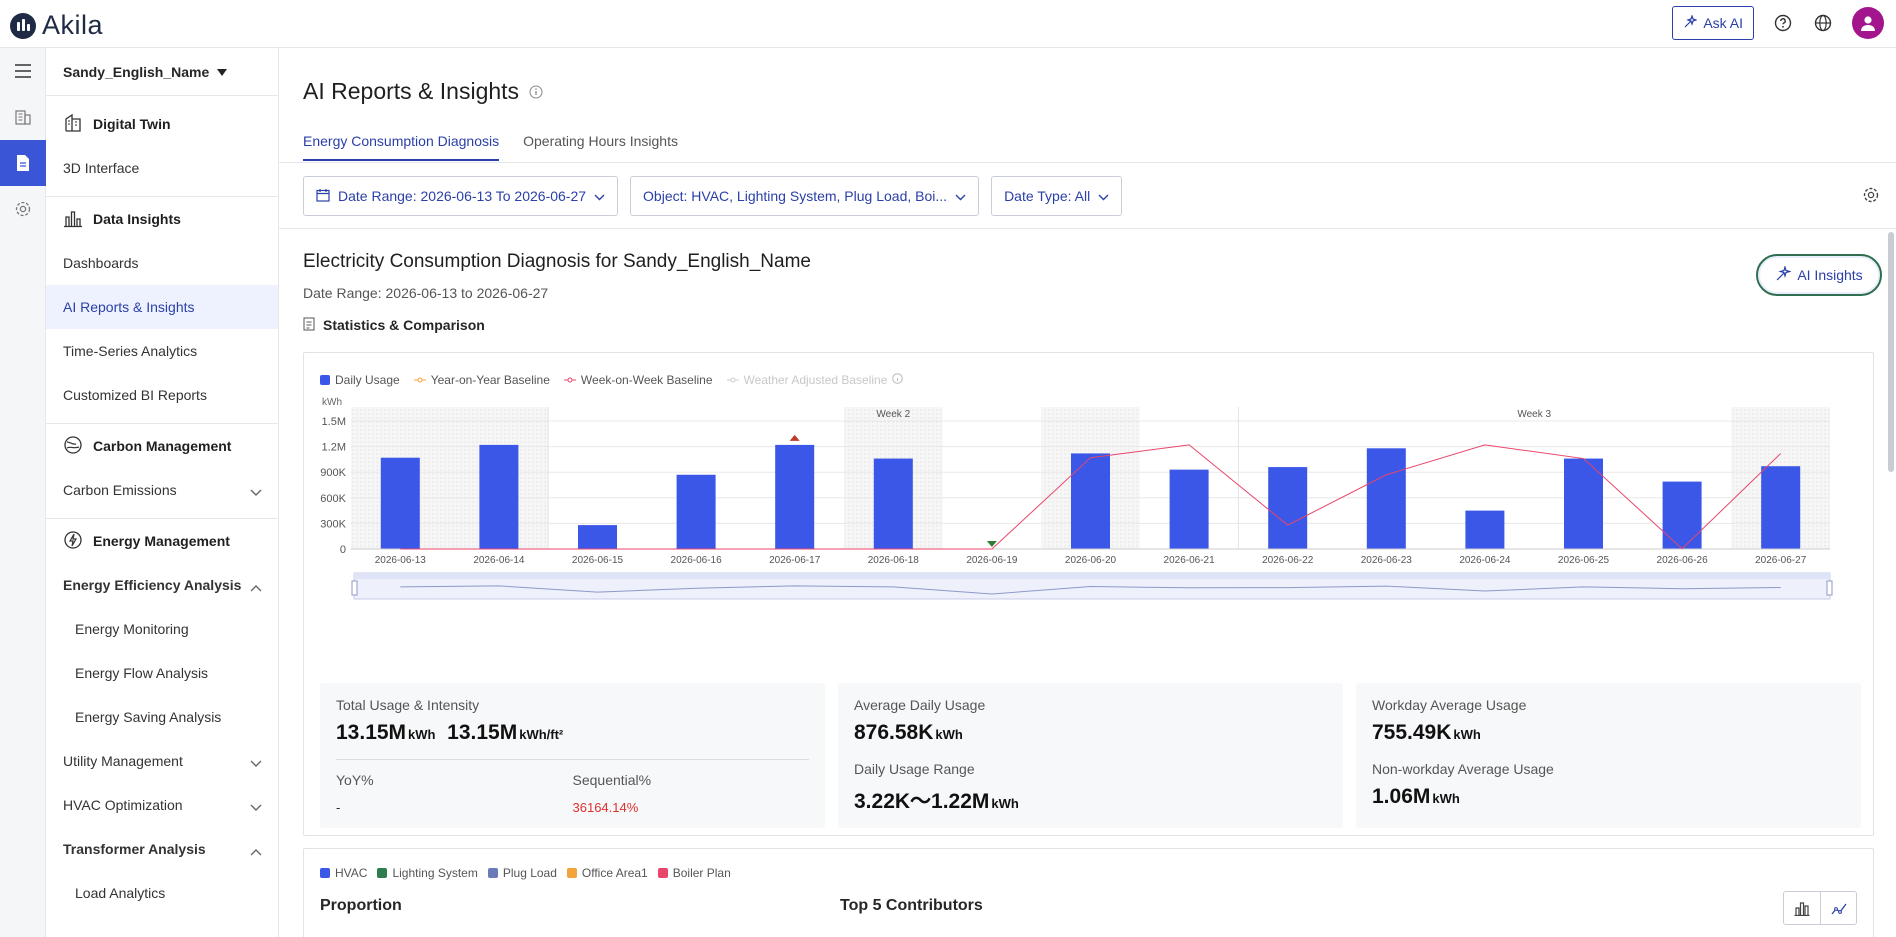  I want to click on statistics-heading: Statistics & Comparison, so click(394, 325).